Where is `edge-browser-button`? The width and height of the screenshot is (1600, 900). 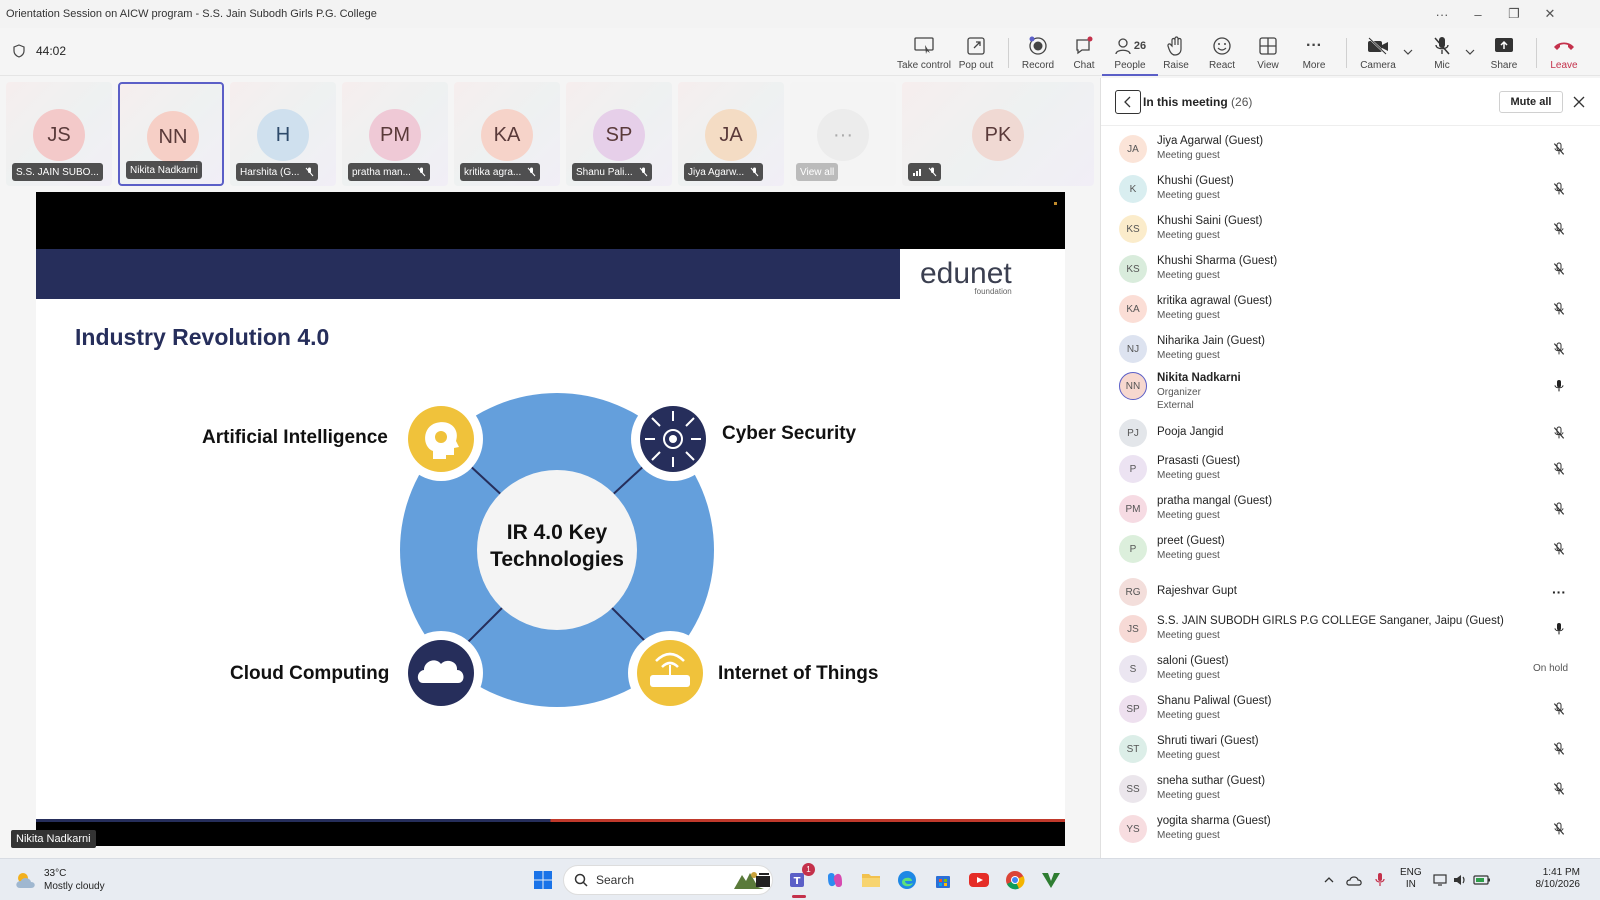 edge-browser-button is located at coordinates (907, 880).